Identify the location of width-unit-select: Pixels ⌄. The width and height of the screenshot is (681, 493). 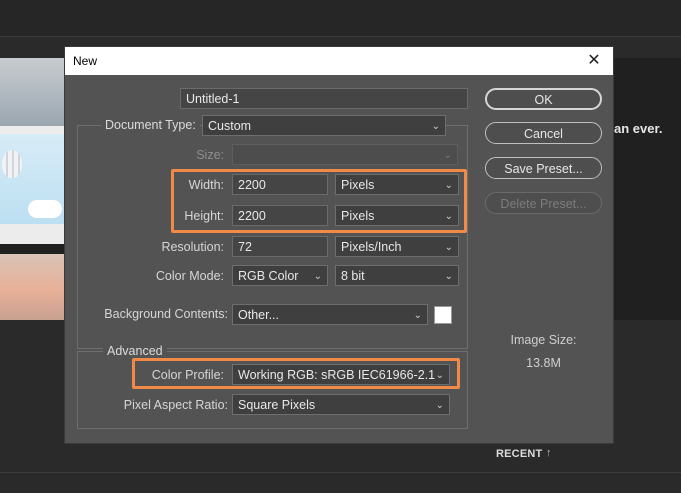
(397, 184).